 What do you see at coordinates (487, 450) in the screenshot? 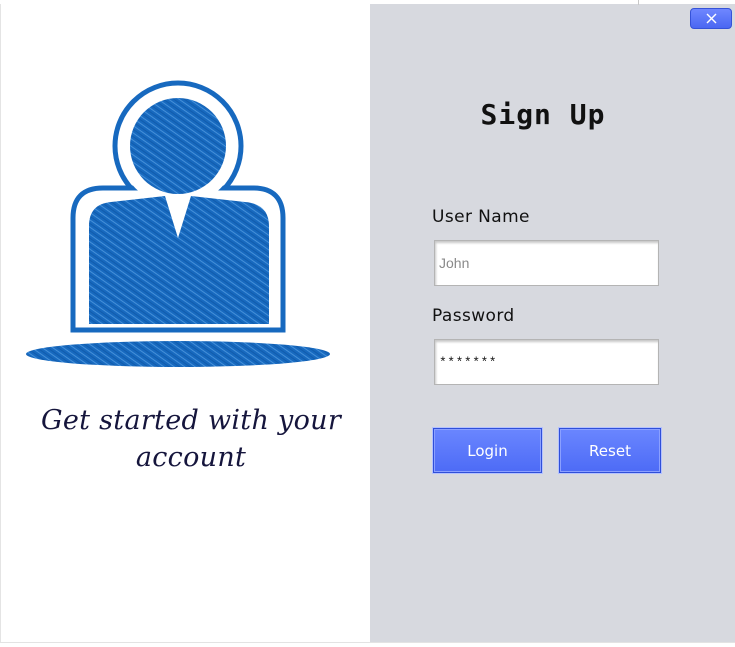
I see `login-button: Login` at bounding box center [487, 450].